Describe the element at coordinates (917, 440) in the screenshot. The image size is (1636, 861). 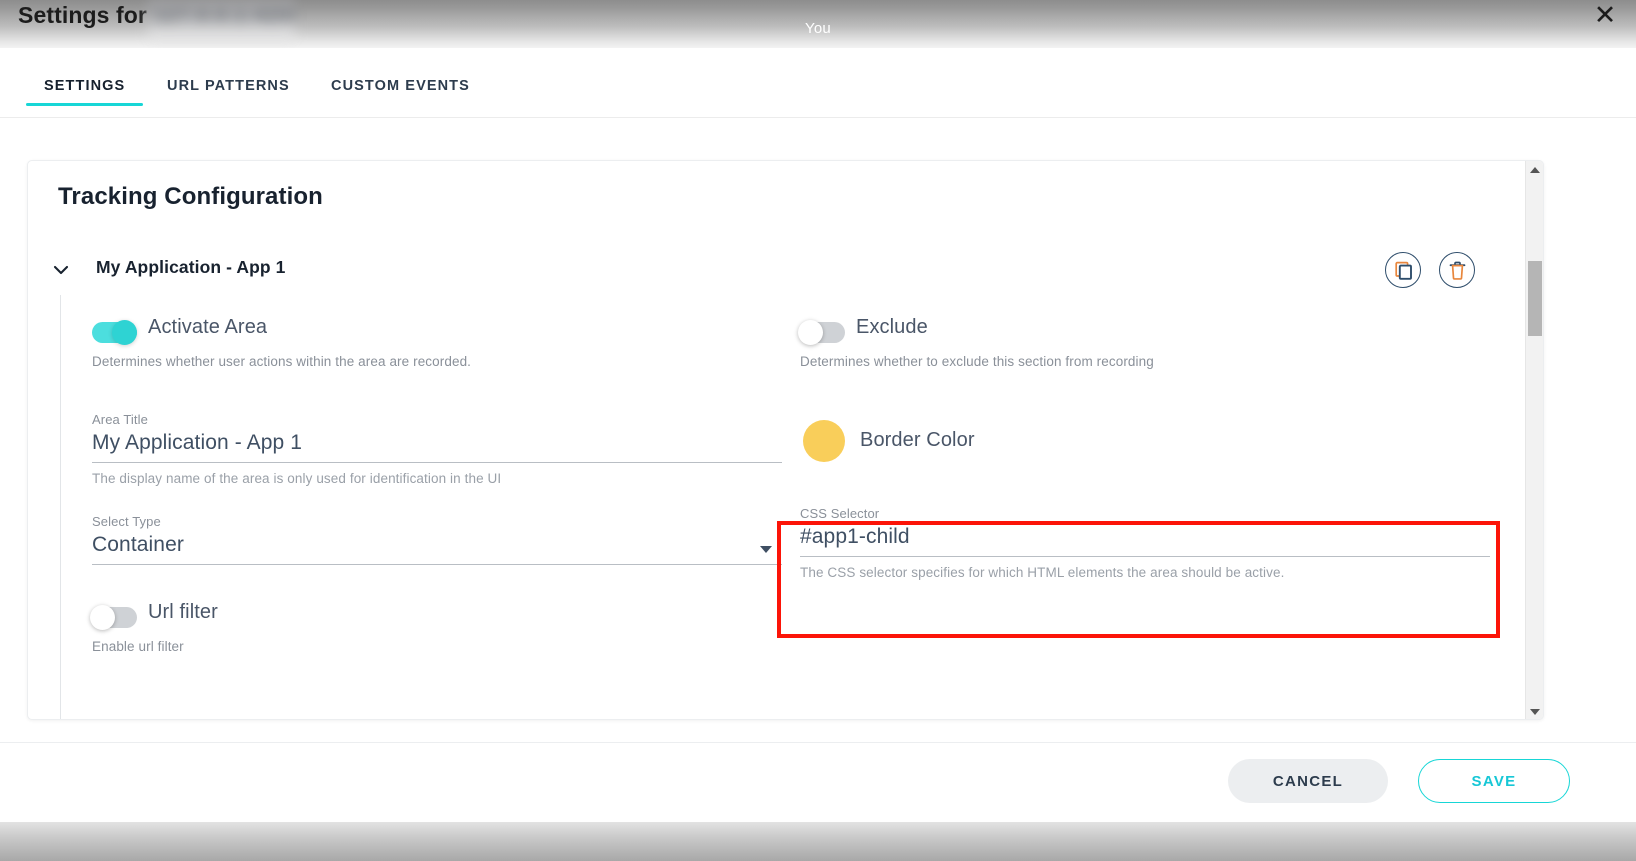
I see `border-color-label: Border Color` at that location.